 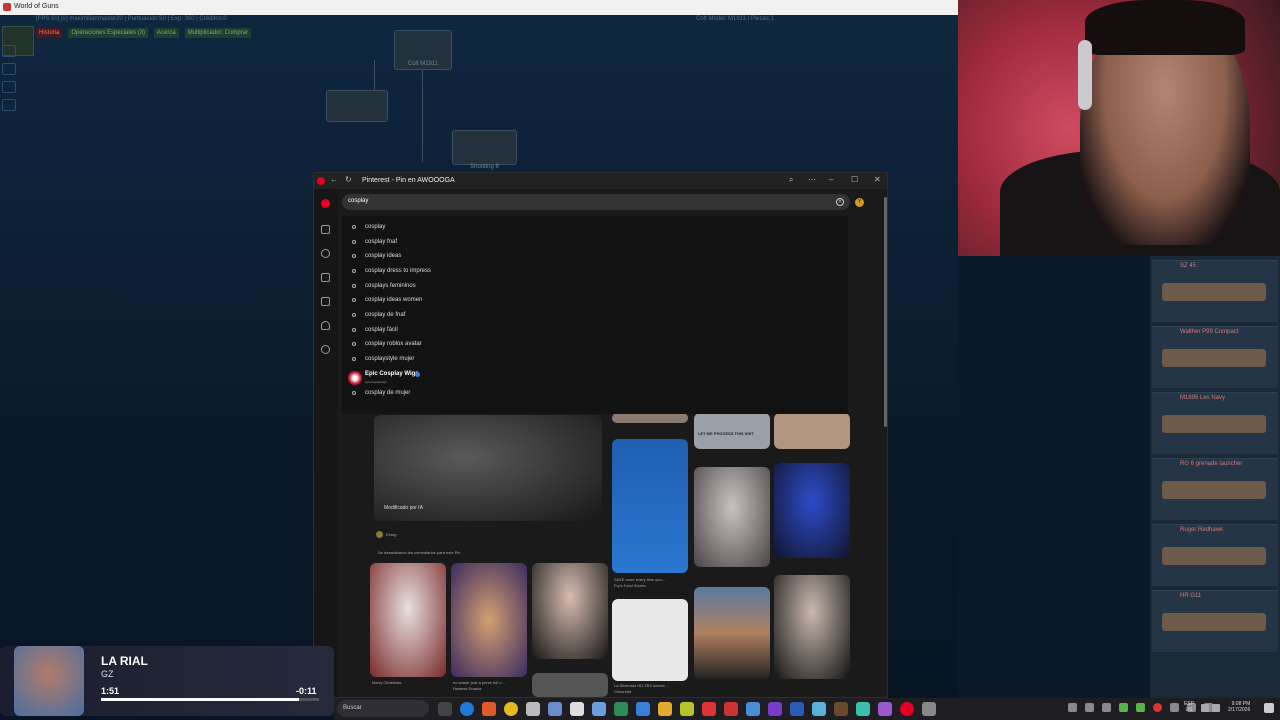 What do you see at coordinates (1215, 621) in the screenshot?
I see `gun-slot: HR G11` at bounding box center [1215, 621].